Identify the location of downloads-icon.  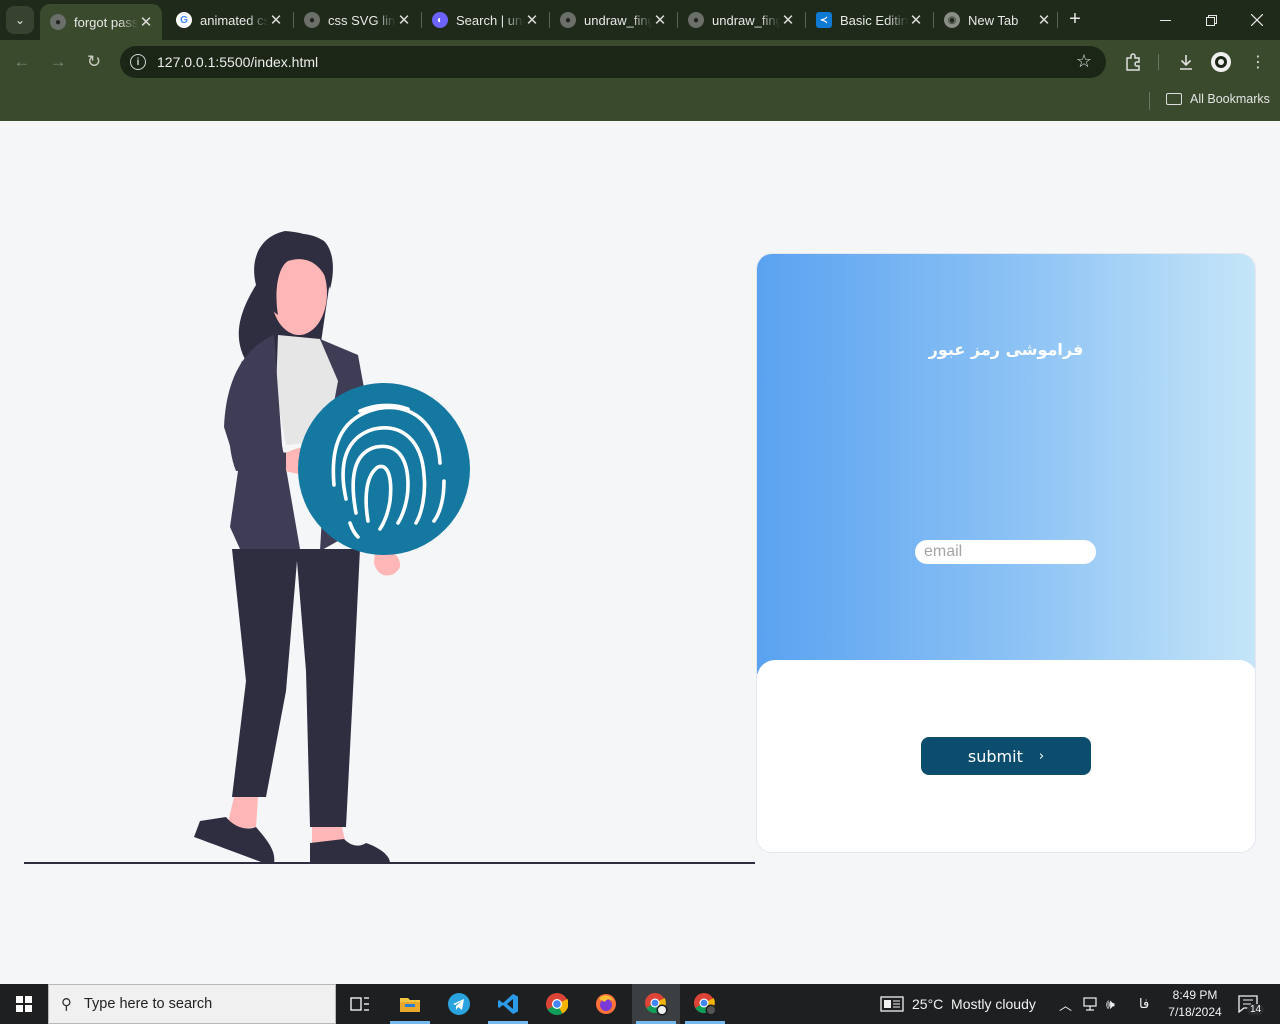
(1186, 62).